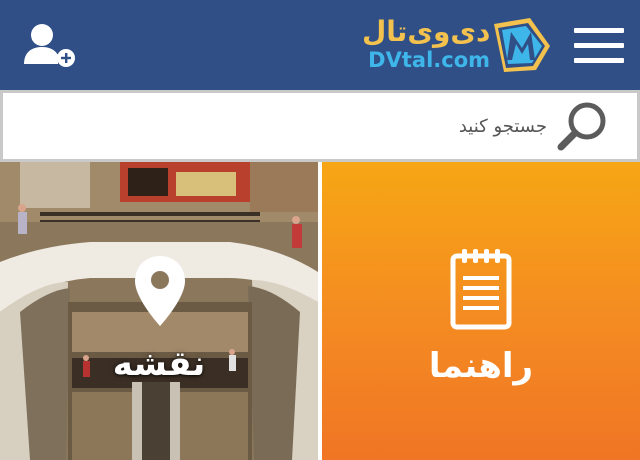 This screenshot has height=460, width=640. Describe the element at coordinates (429, 60) in the screenshot. I see `logo-text-english: DVtal.com` at that location.